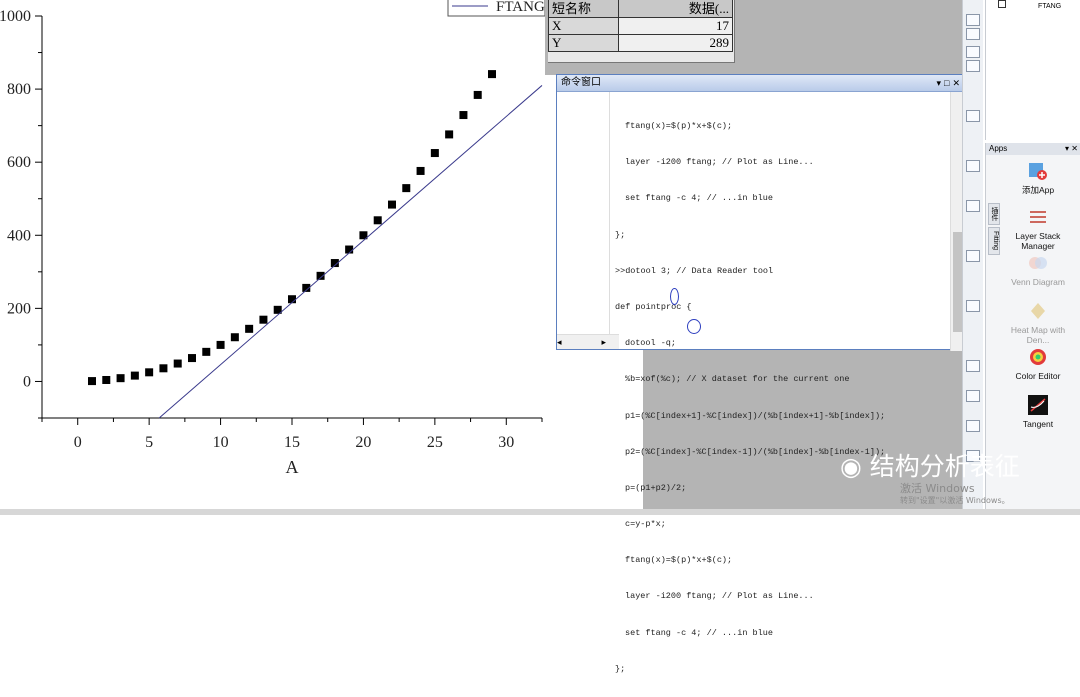  Describe the element at coordinates (1038, 282) in the screenshot. I see `app-label: Venn Diagram` at that location.